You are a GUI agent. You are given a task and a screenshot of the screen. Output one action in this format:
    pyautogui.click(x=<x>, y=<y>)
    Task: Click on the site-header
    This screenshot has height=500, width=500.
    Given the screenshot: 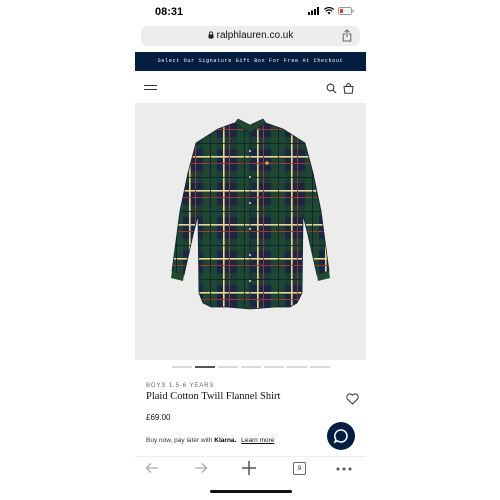 What is the action you would take?
    pyautogui.click(x=250, y=89)
    